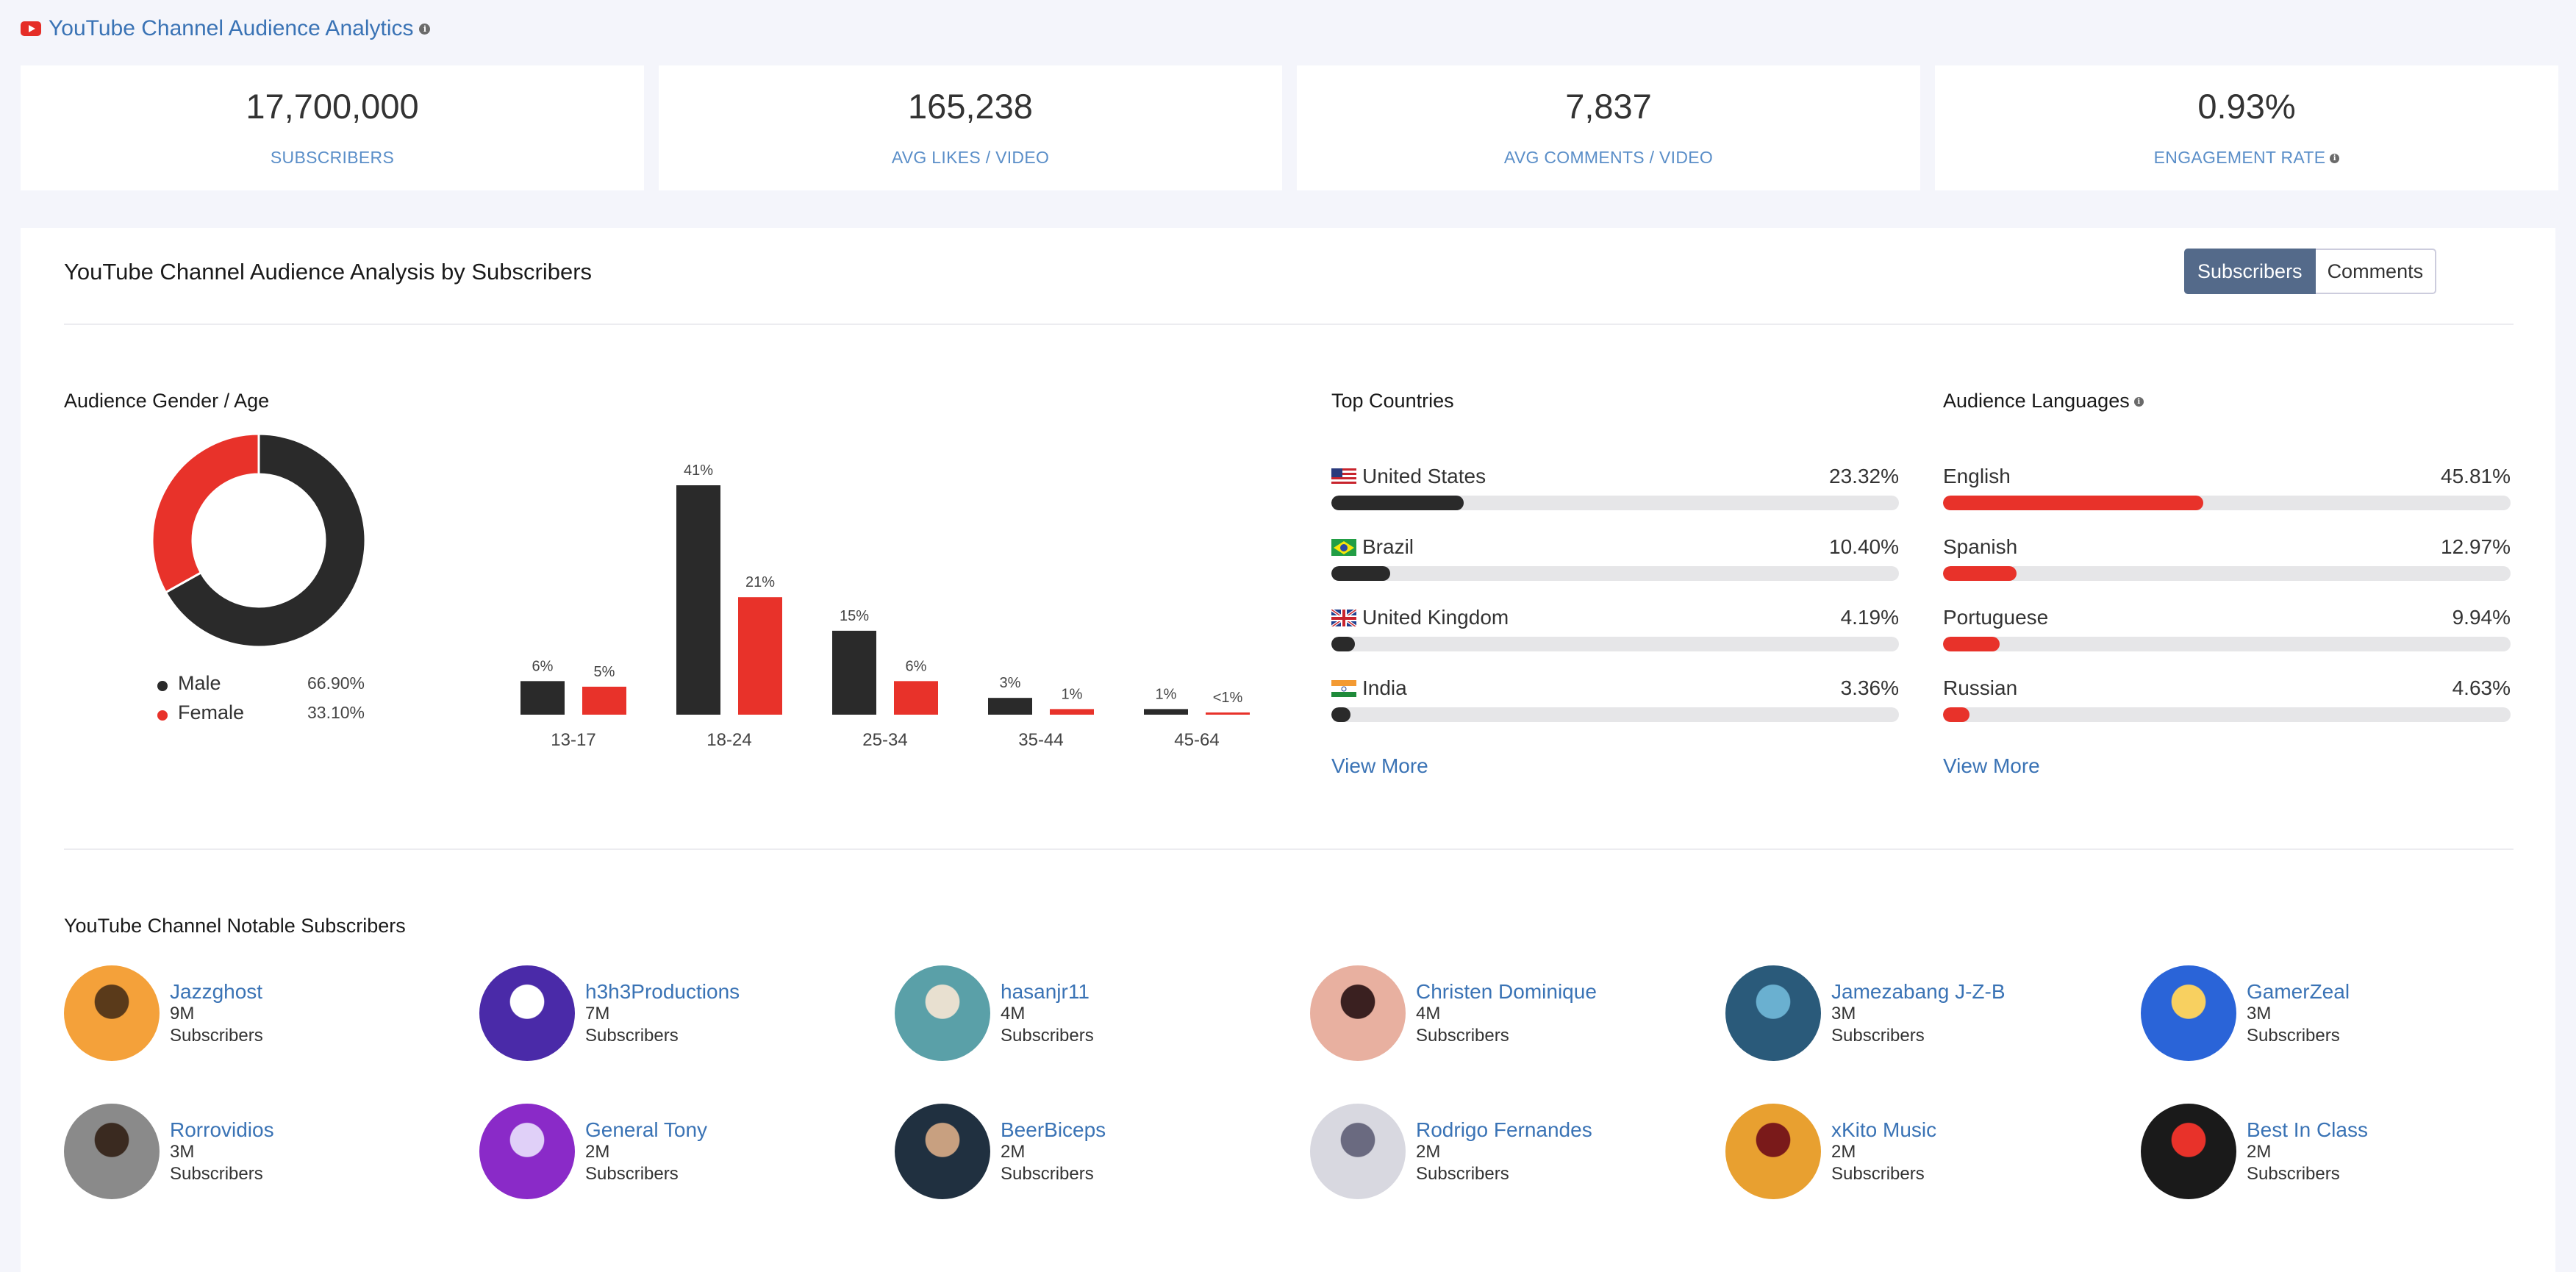 This screenshot has width=2576, height=1272. Describe the element at coordinates (2376, 271) in the screenshot. I see `toggle-comments-button: Comments` at that location.